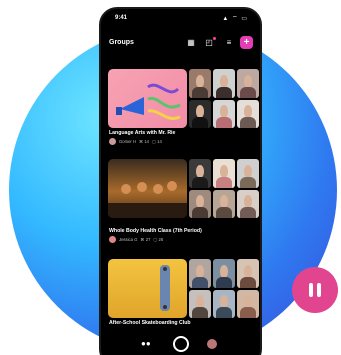 This screenshot has width=341, height=355. I want to click on skateboard-illustration, so click(165, 288).